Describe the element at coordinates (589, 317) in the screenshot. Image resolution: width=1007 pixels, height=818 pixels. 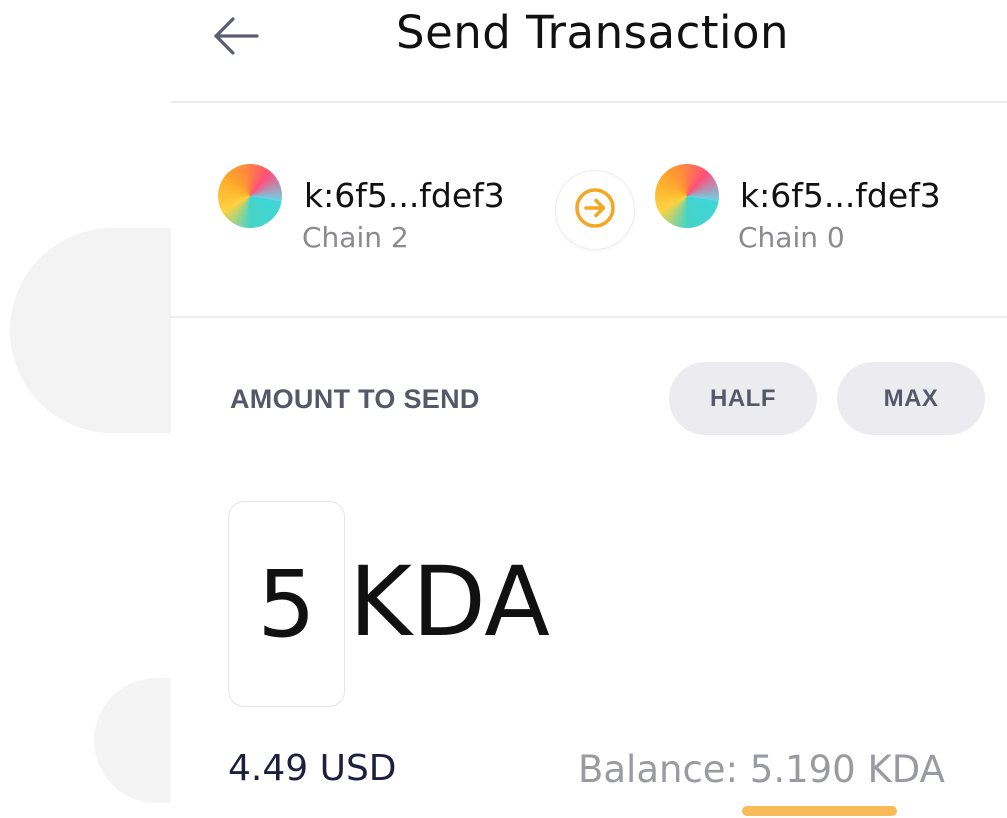
I see `accounts-divider` at that location.